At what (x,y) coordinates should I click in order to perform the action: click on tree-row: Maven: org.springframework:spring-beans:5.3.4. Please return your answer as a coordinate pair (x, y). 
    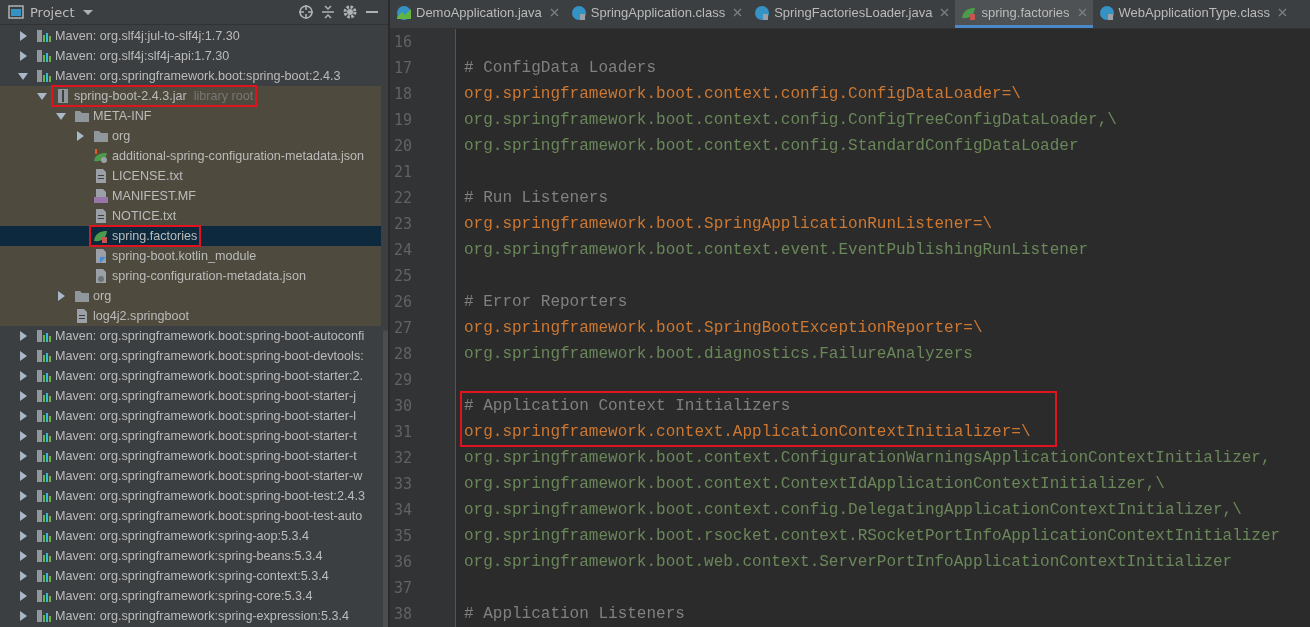
    Looking at the image, I should click on (190, 556).